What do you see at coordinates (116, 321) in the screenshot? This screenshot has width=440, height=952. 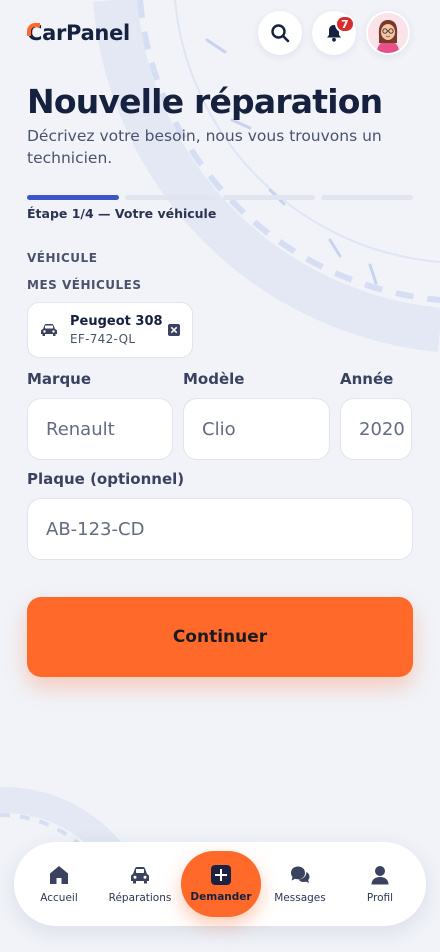 I see `saved-vehicle-name: Peugeot 308` at bounding box center [116, 321].